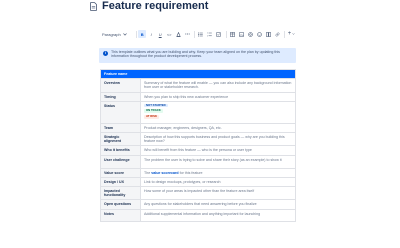 This screenshot has height=248, width=400. I want to click on underline-button: U, so click(160, 34).